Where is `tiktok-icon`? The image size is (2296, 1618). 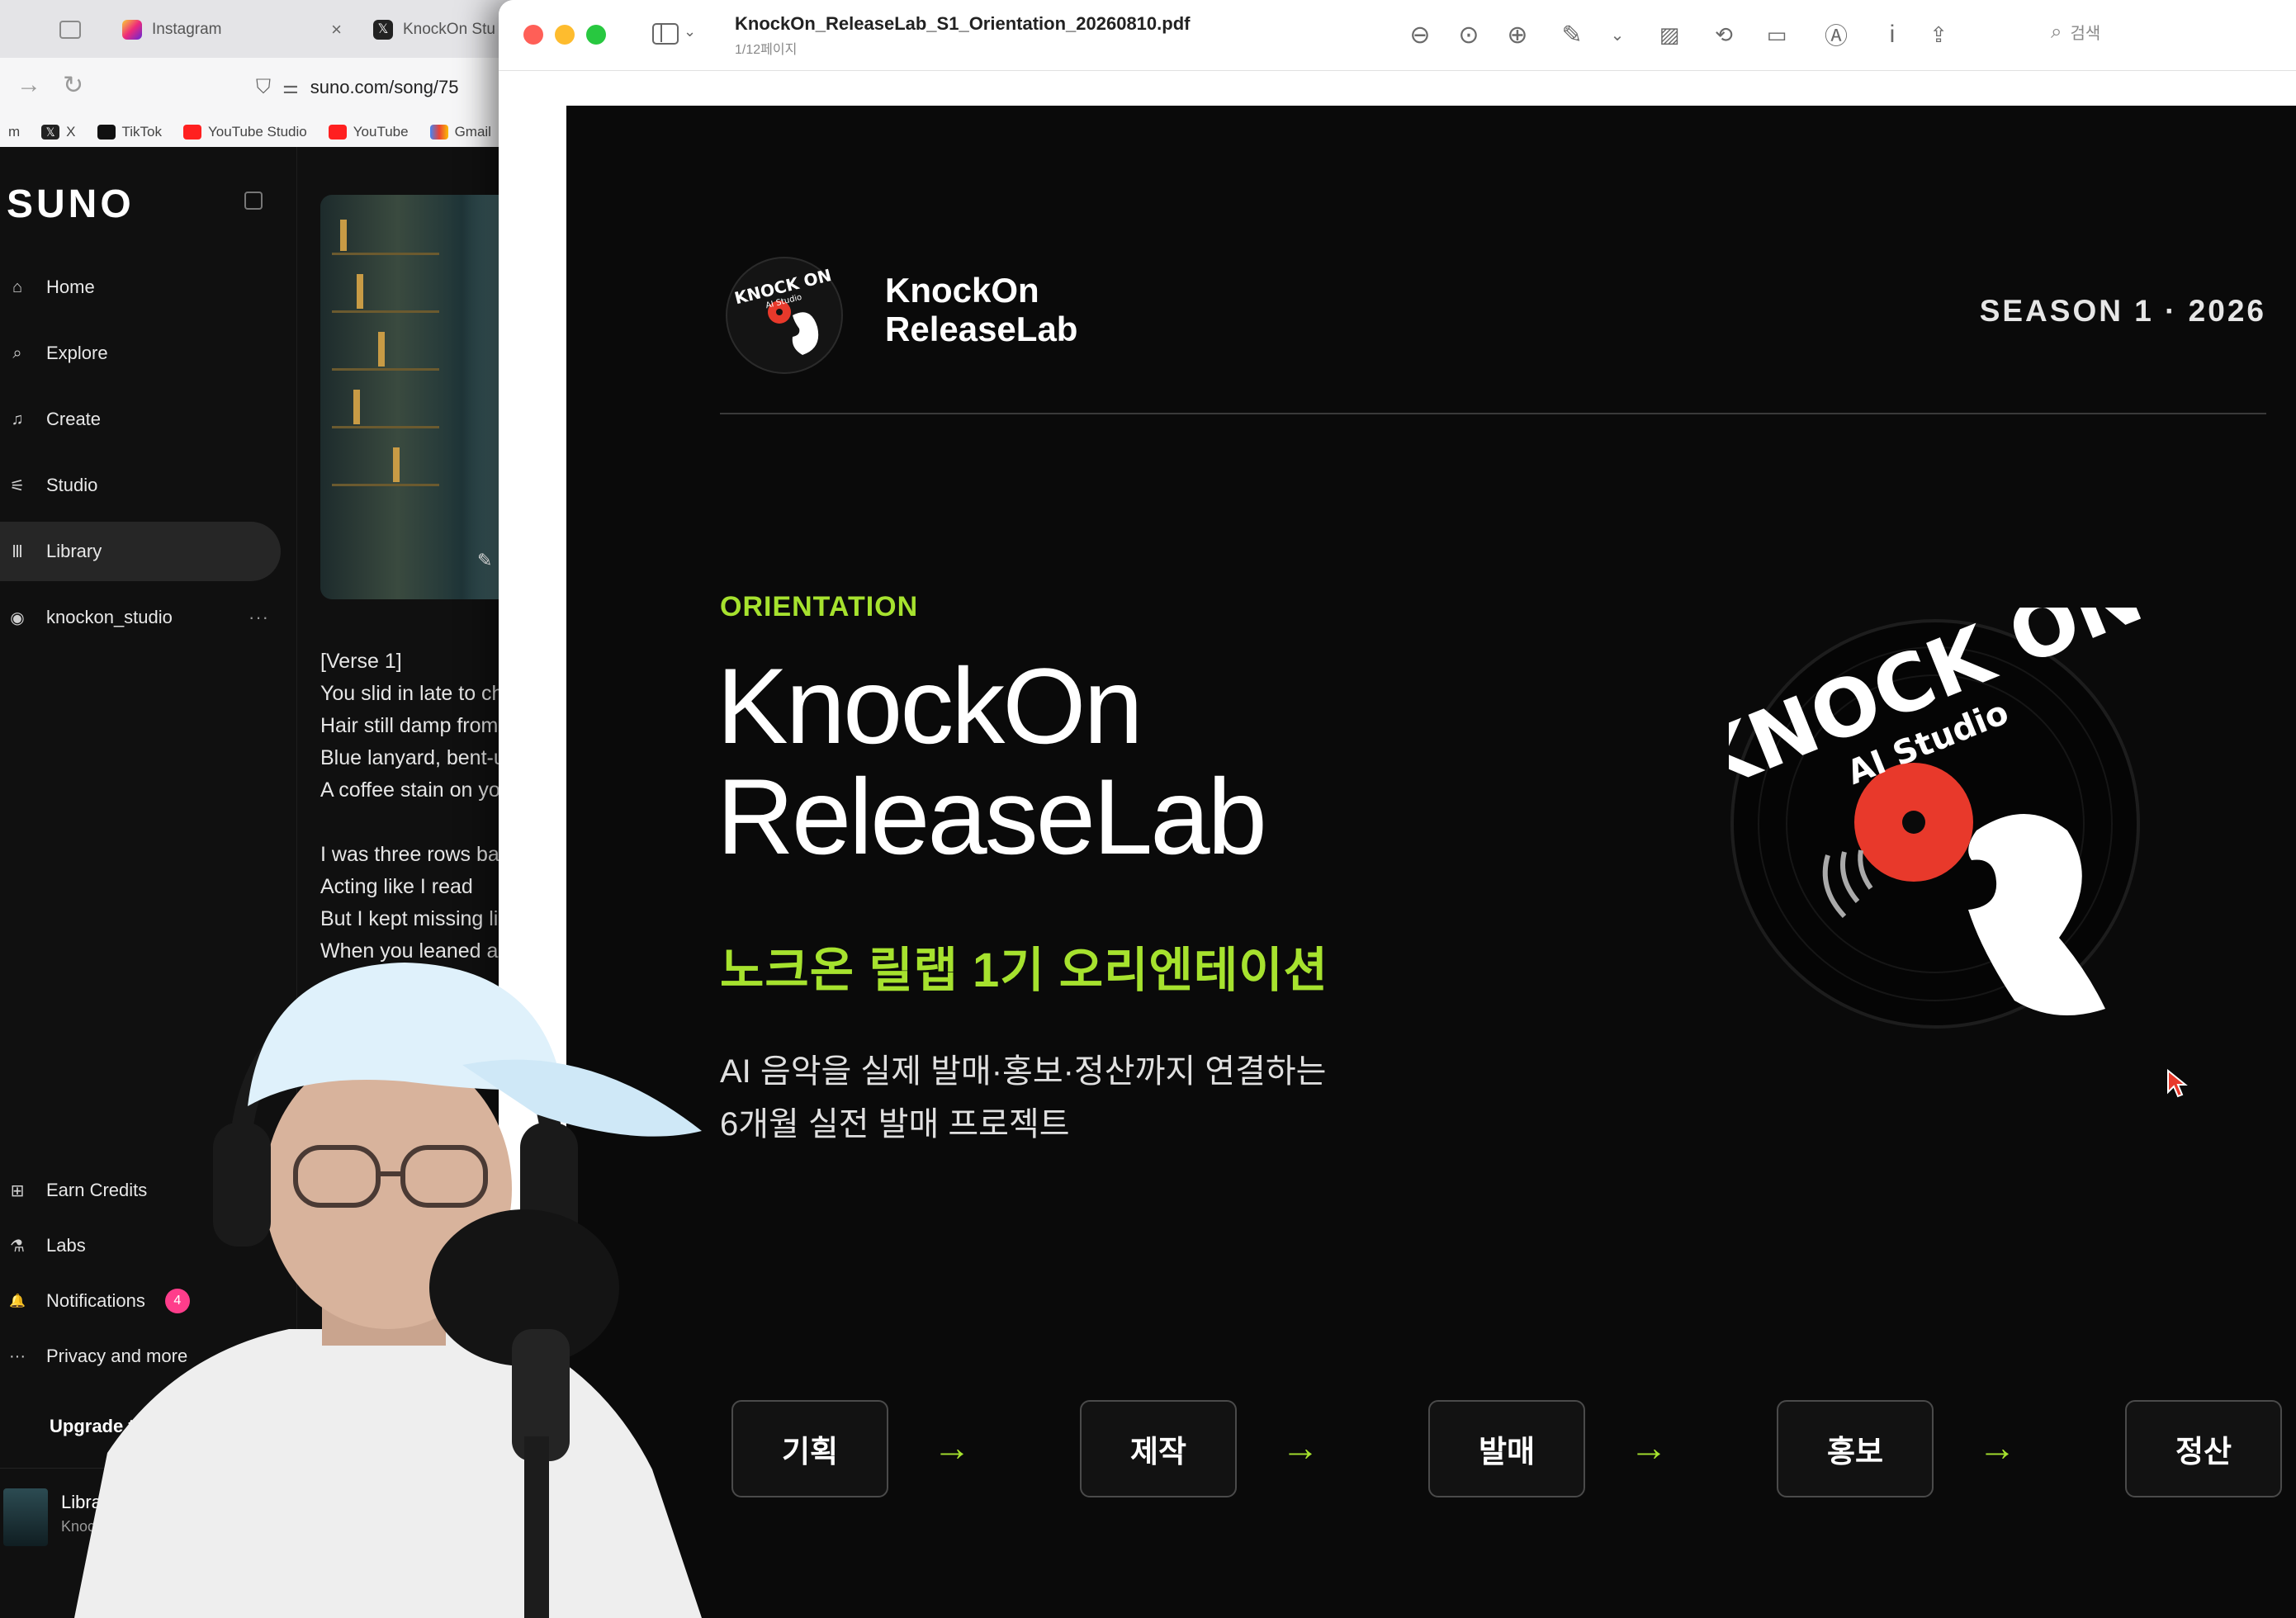
tiktok-icon is located at coordinates (106, 132).